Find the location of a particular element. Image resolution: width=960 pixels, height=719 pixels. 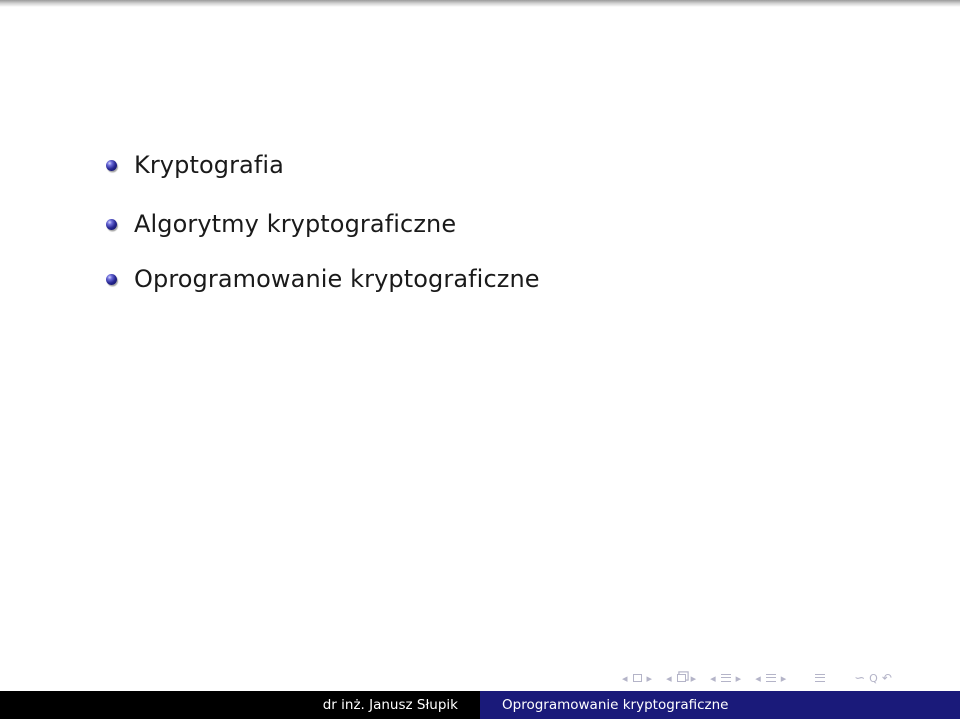

list-item: Oprogramowanie kryptograficzne is located at coordinates (323, 279).